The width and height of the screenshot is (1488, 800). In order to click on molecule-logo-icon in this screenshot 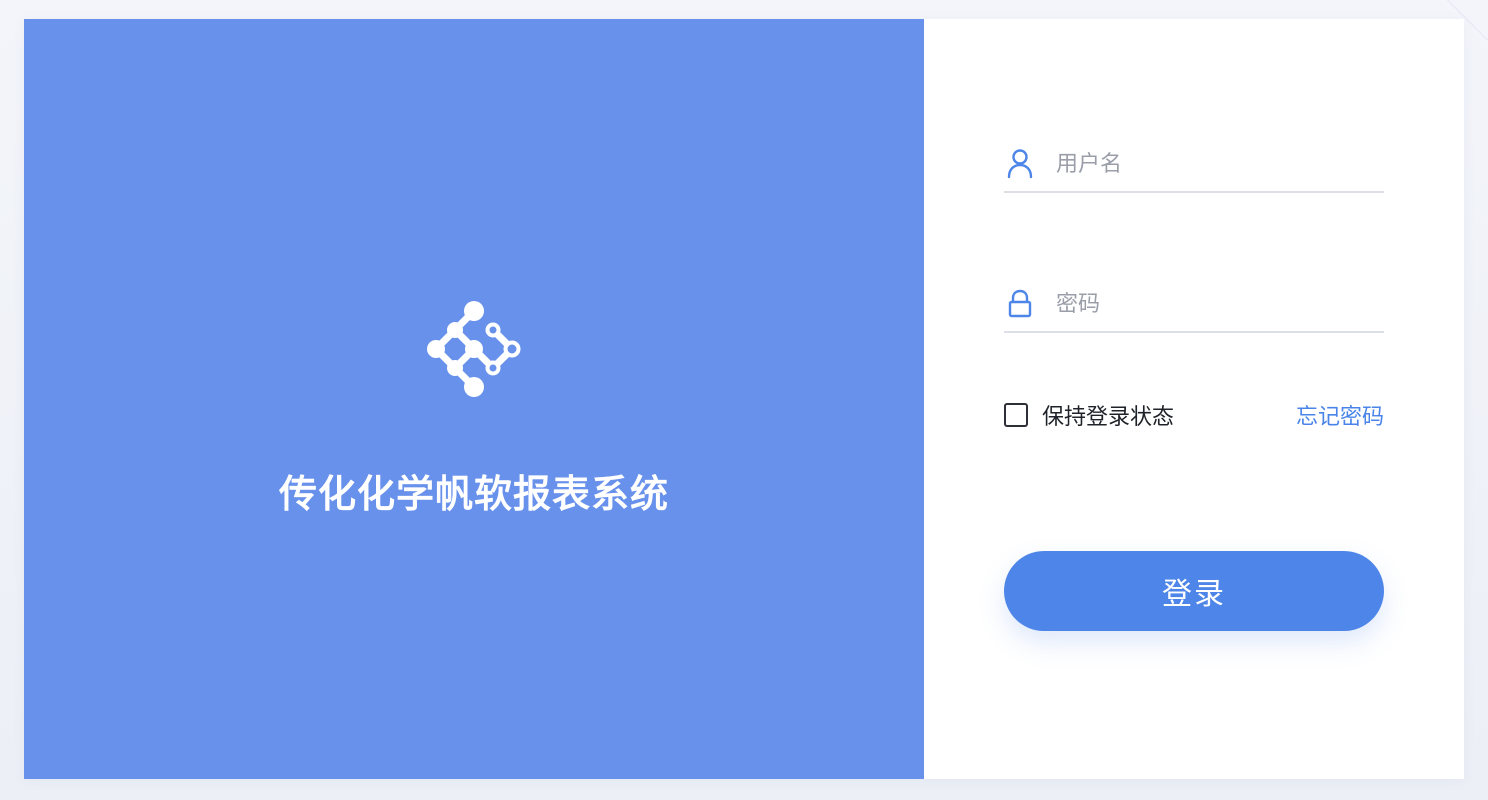, I will do `click(474, 349)`.